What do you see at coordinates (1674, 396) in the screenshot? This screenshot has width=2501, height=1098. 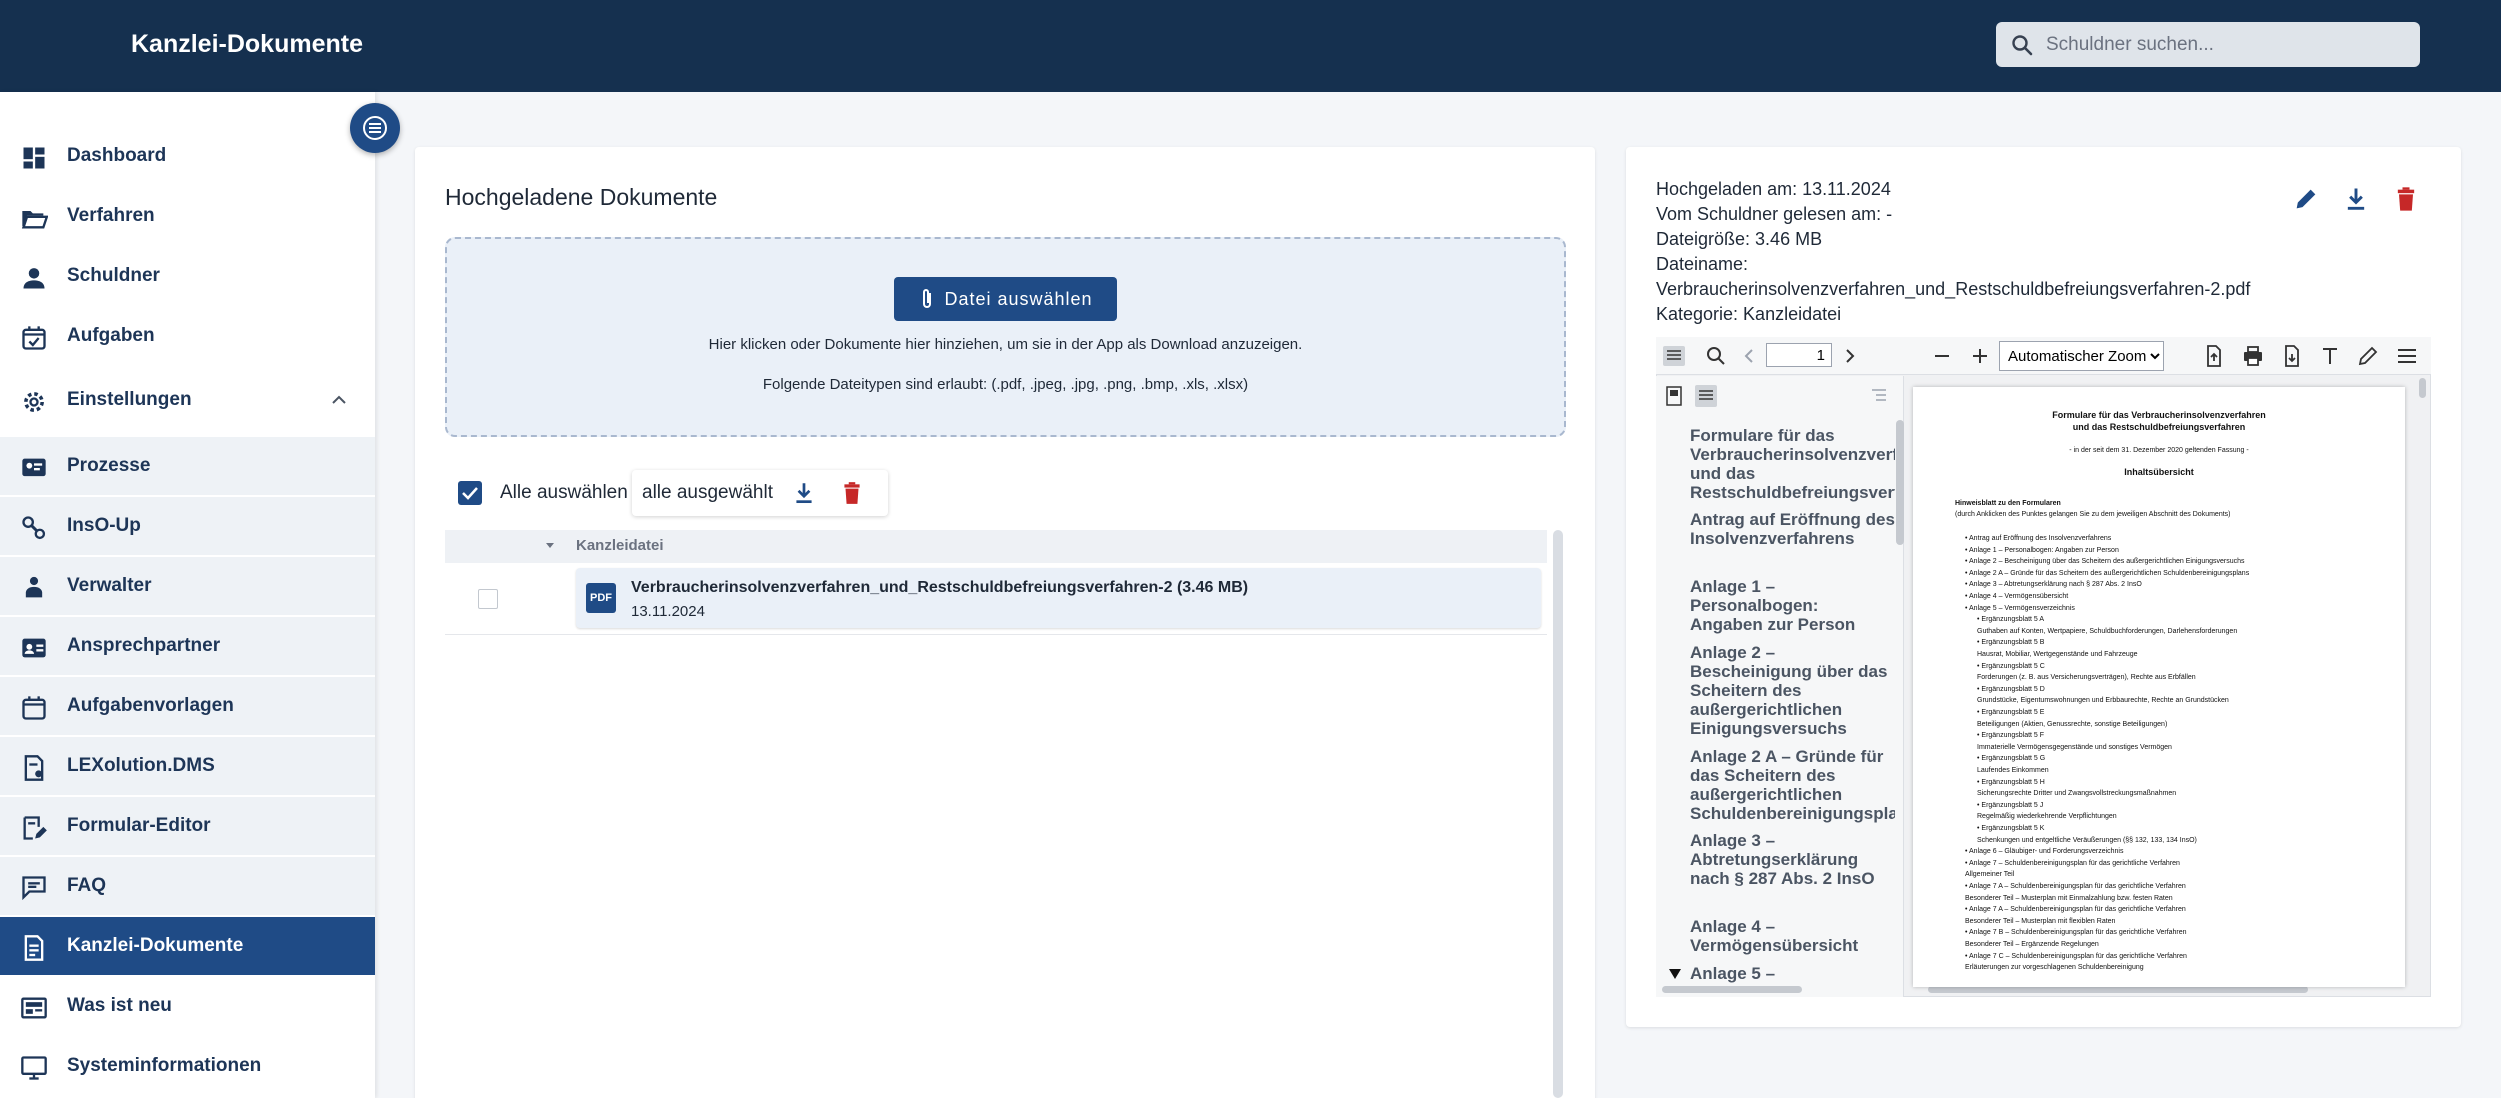 I see `thumbnails-icon` at bounding box center [1674, 396].